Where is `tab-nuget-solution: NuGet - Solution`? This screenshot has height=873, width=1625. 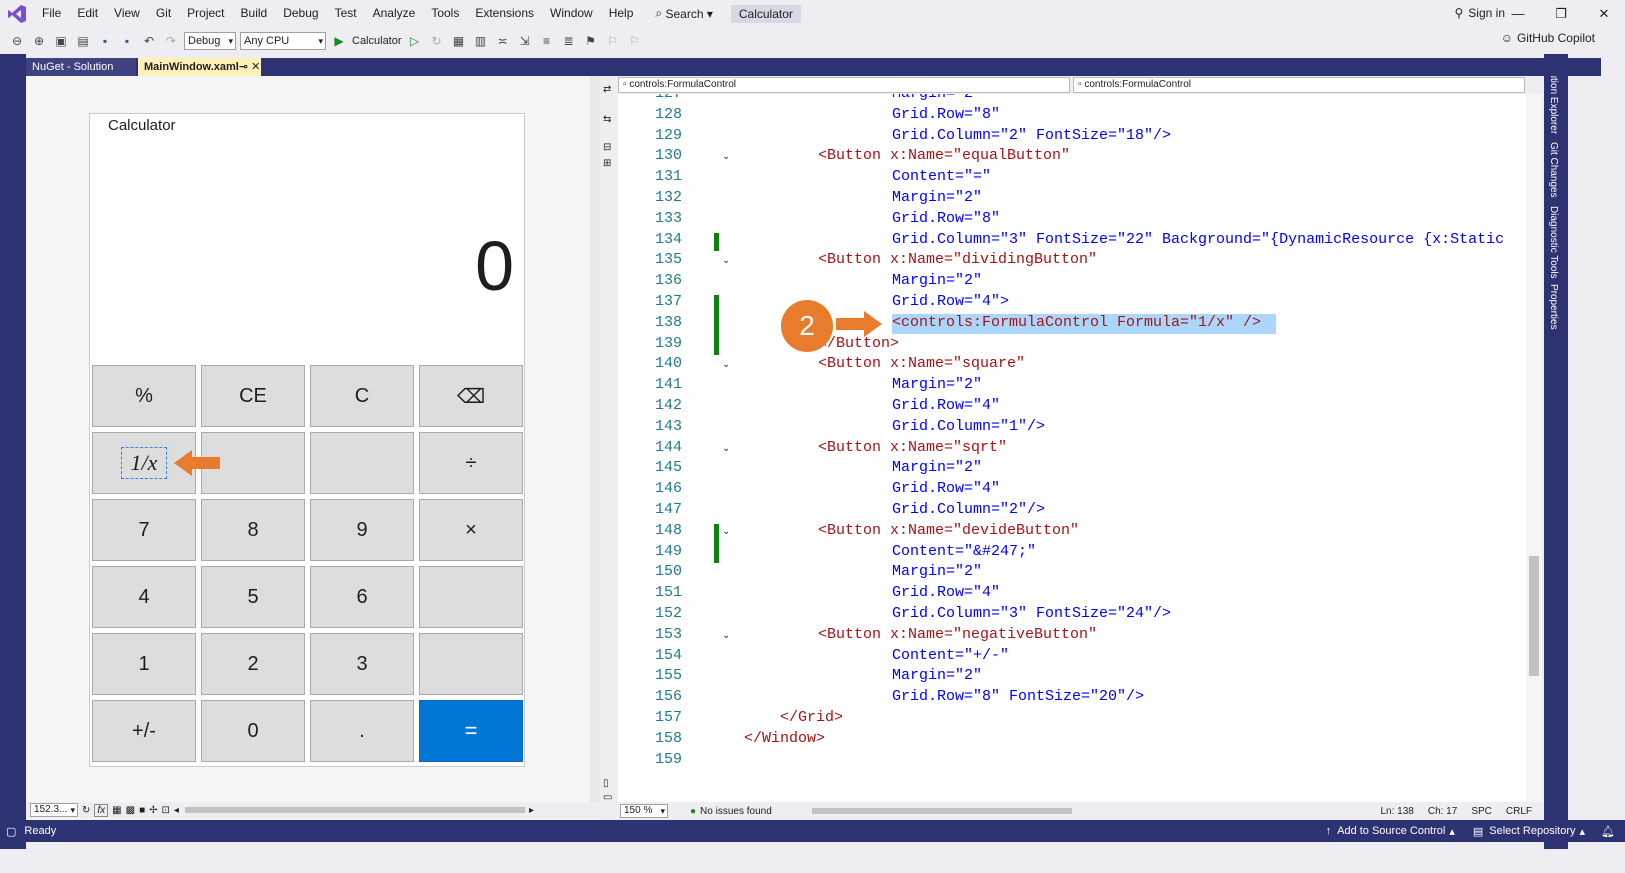 tab-nuget-solution: NuGet - Solution is located at coordinates (81, 67).